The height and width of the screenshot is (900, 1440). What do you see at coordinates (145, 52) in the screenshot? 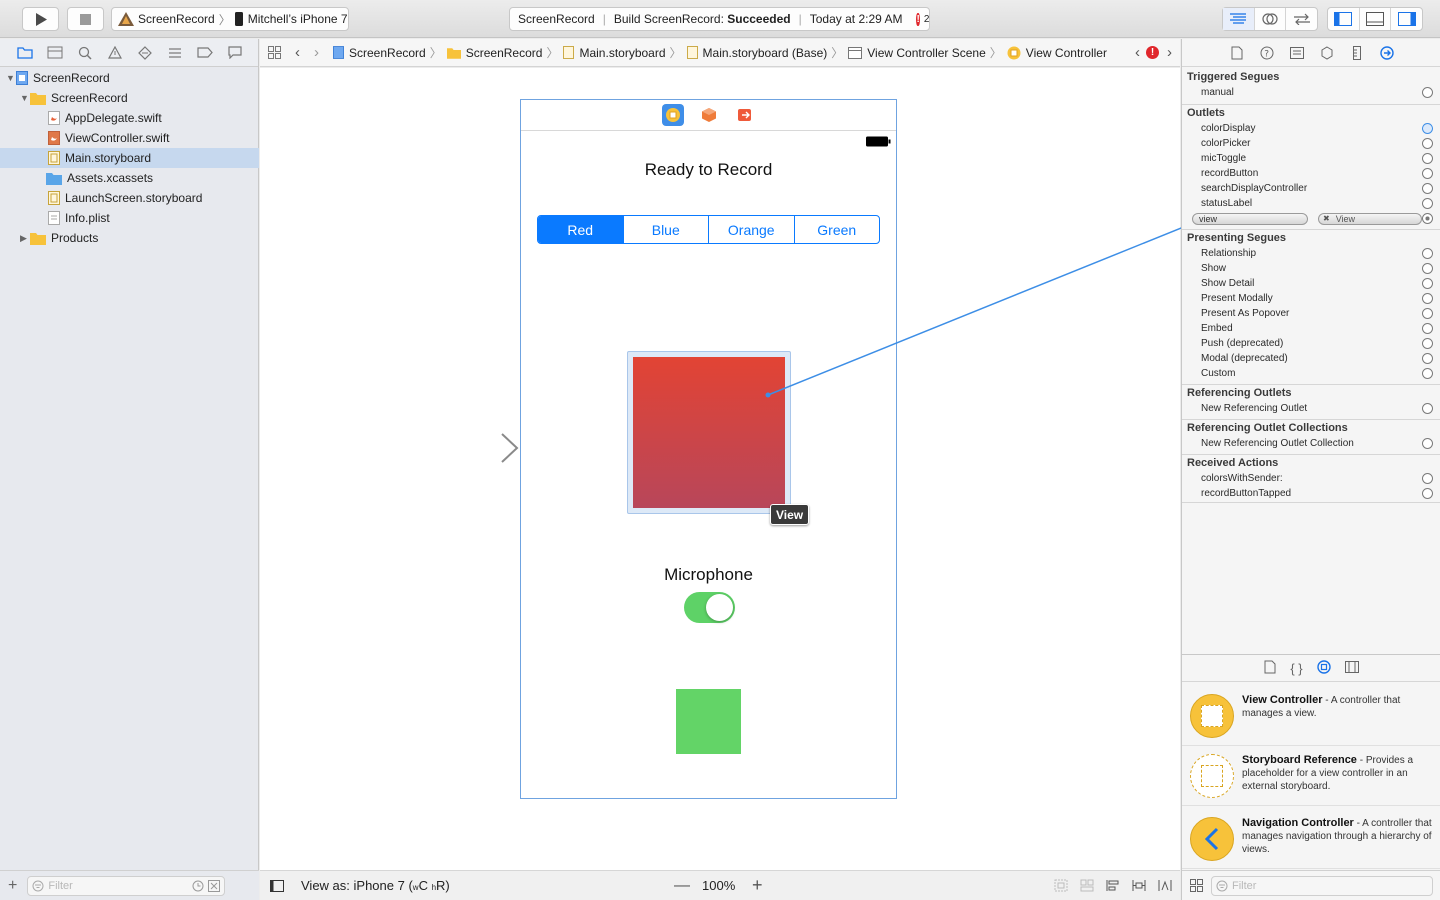
I see `test-tab-icon` at bounding box center [145, 52].